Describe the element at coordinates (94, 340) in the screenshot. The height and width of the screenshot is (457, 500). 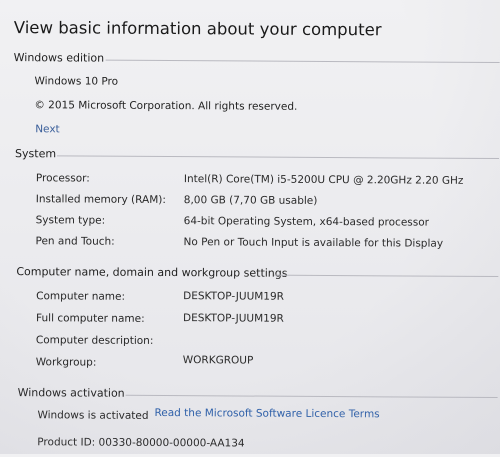
I see `computer-description-label: Computer description:` at that location.